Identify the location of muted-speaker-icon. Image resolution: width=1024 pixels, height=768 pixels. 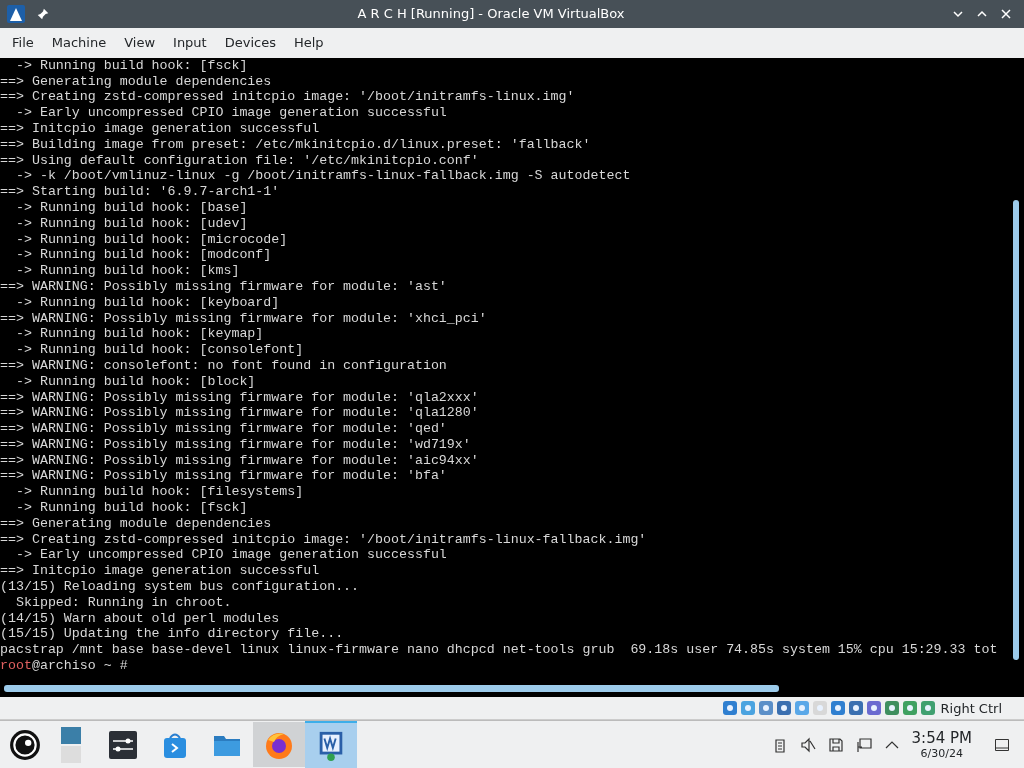
(807, 744).